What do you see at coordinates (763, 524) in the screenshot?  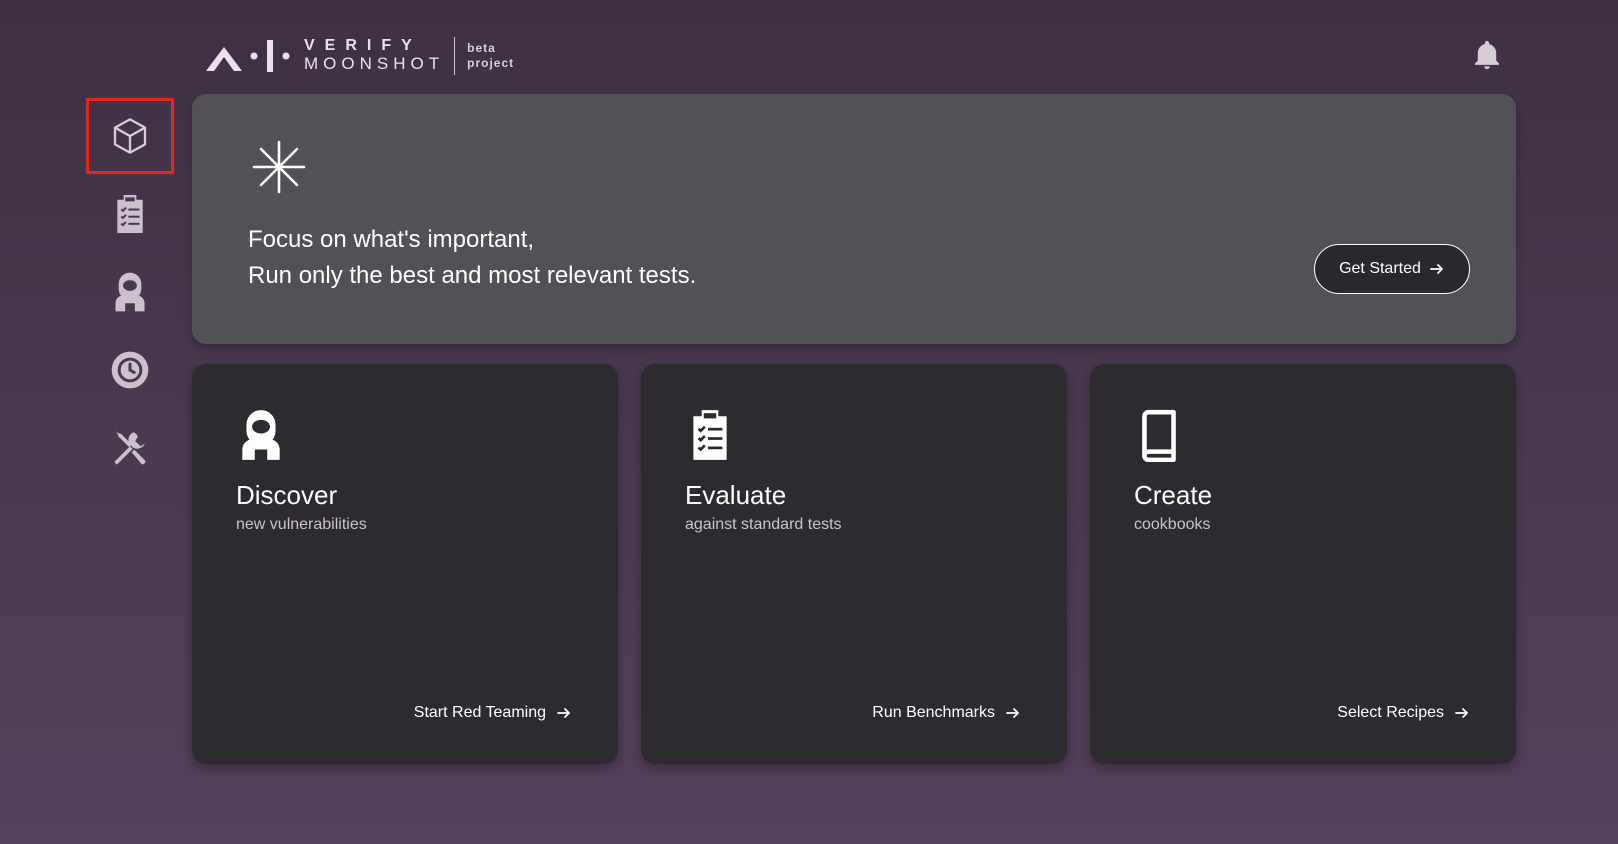 I see `card-subtitle: against standard tests` at bounding box center [763, 524].